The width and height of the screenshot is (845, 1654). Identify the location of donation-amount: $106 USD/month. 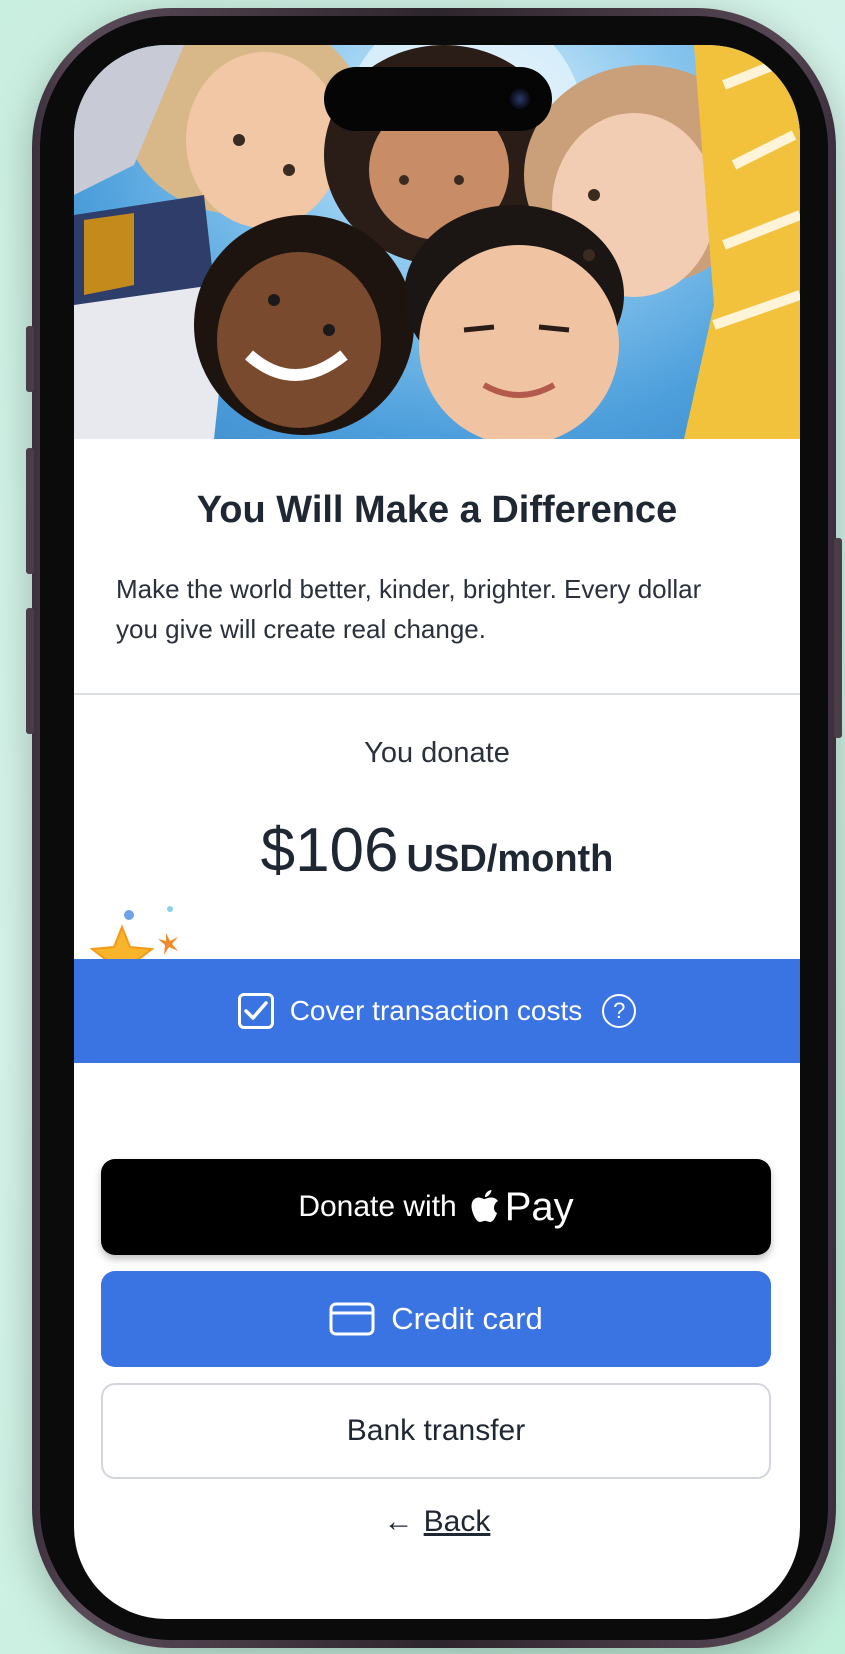
(437, 850).